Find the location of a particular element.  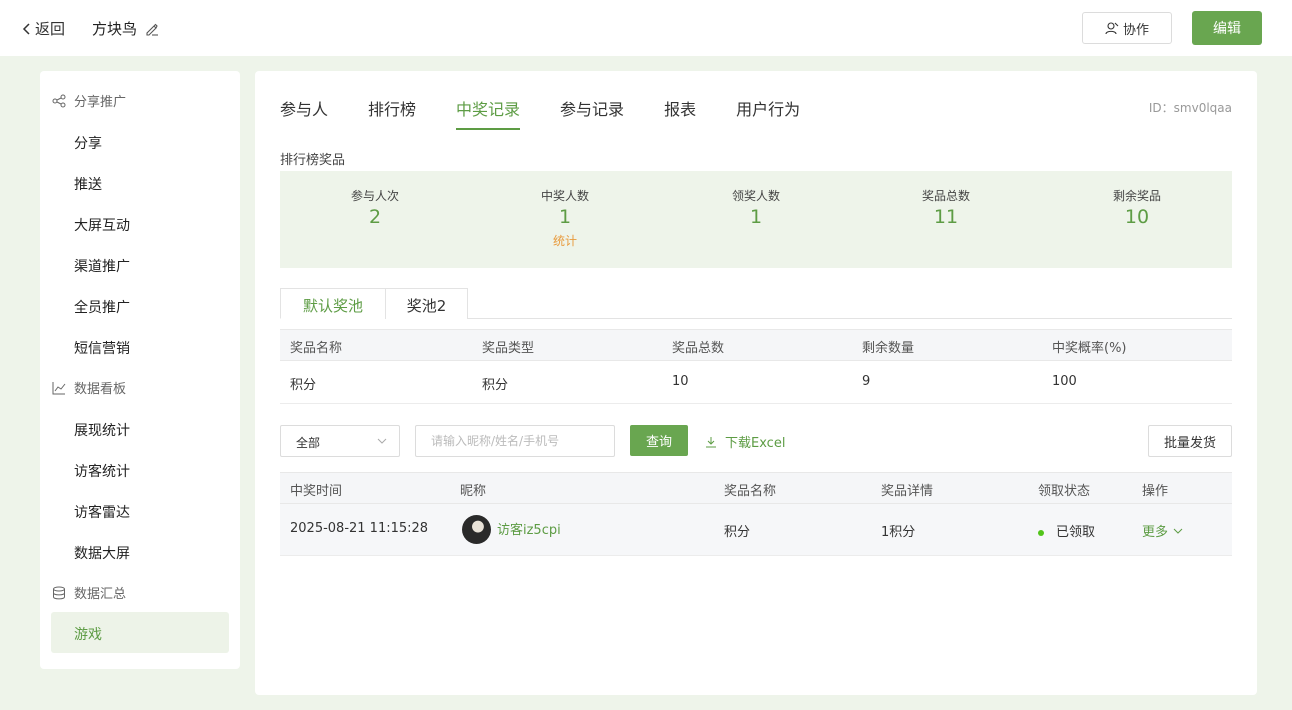

back-button: 返回 is located at coordinates (43, 28).